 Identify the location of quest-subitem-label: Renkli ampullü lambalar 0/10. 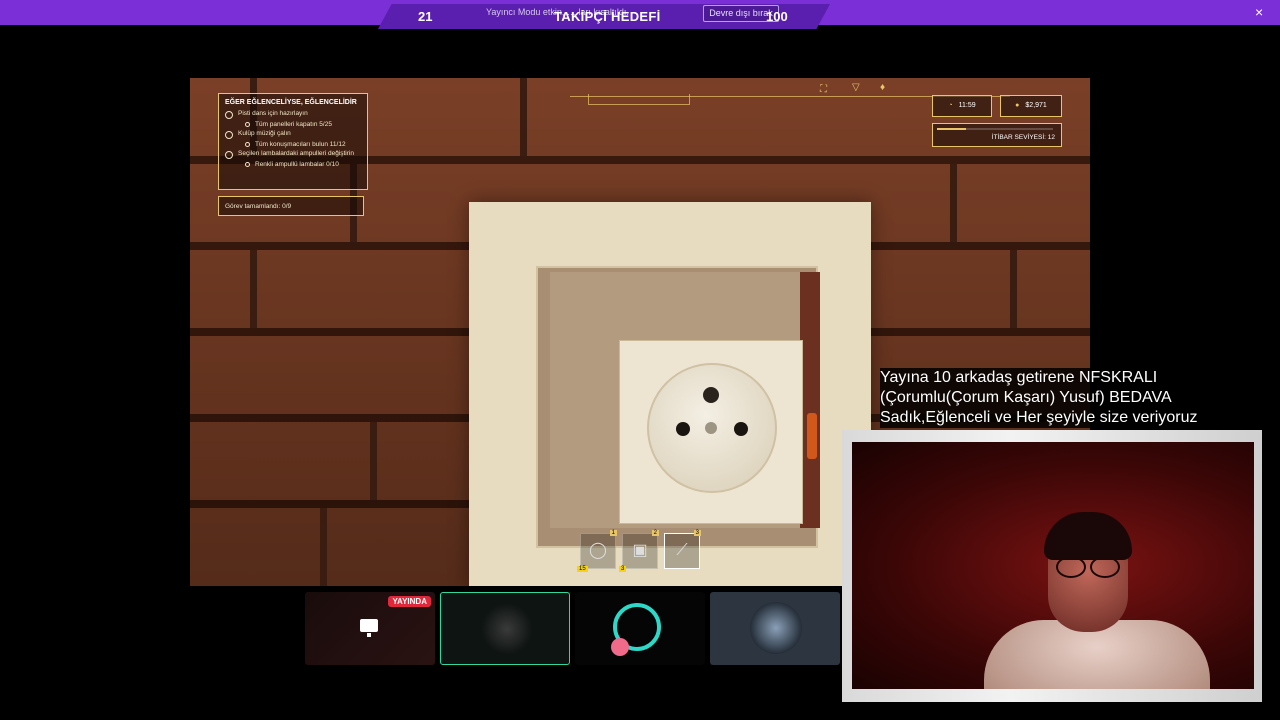
(297, 164).